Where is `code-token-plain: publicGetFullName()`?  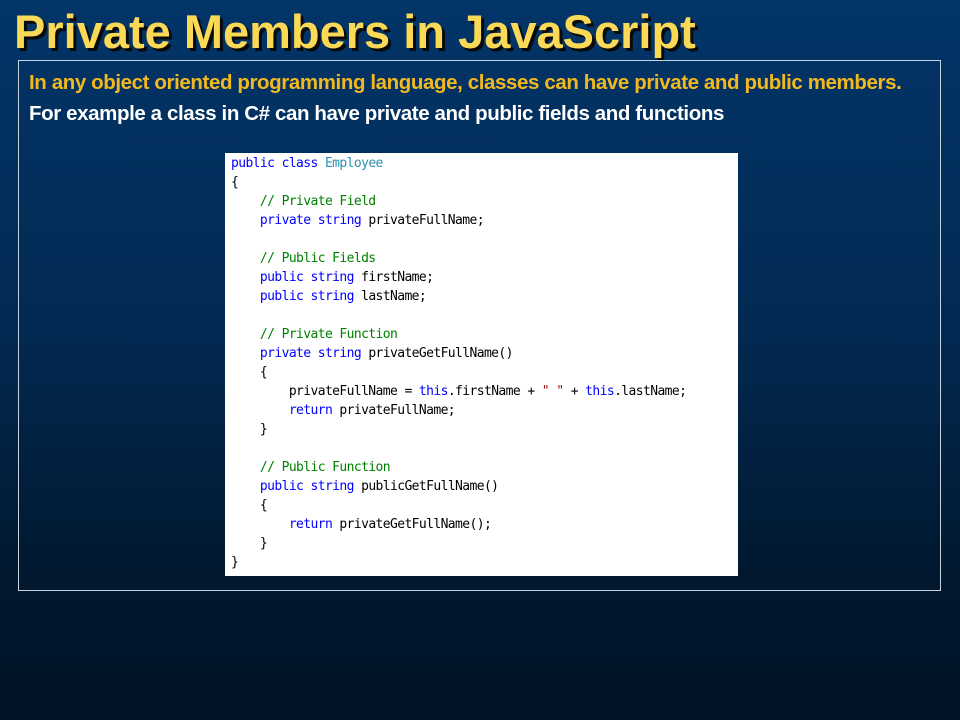 code-token-plain: publicGetFullName() is located at coordinates (430, 486).